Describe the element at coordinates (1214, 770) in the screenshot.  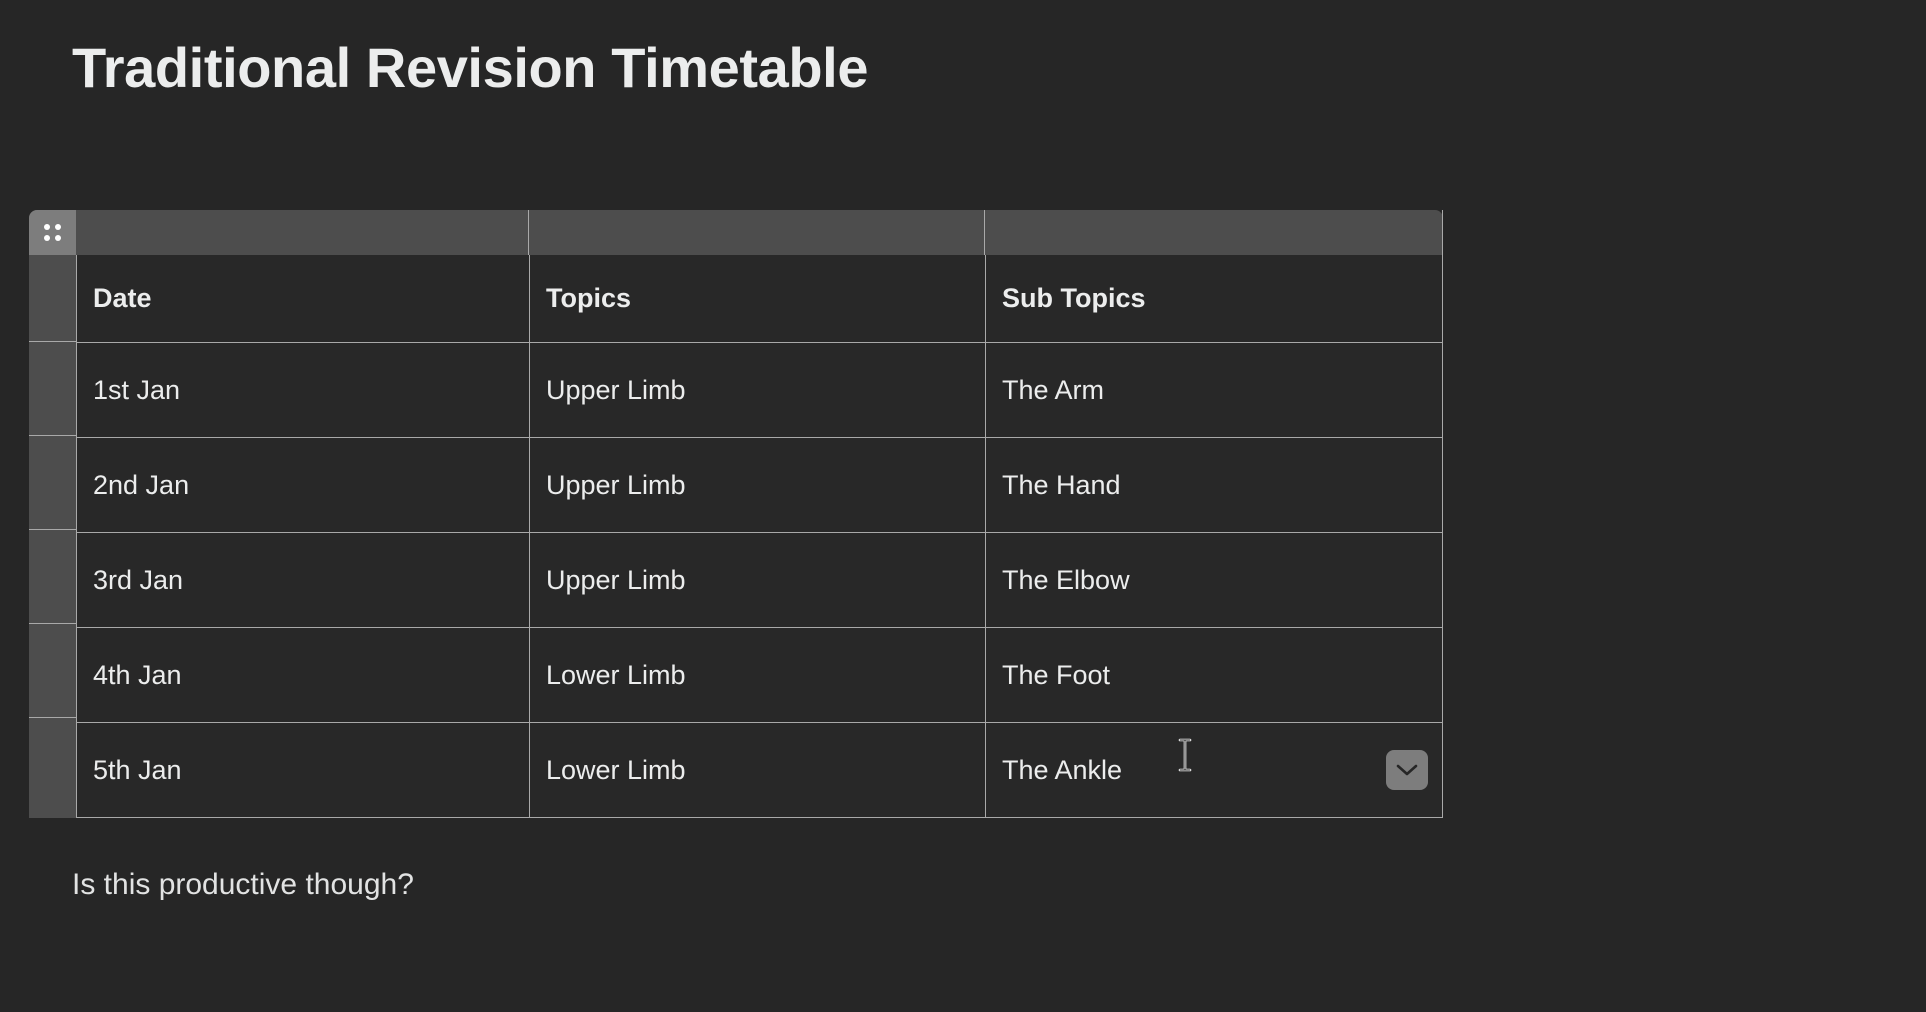
I see `cell-subtopic: The Ankle` at that location.